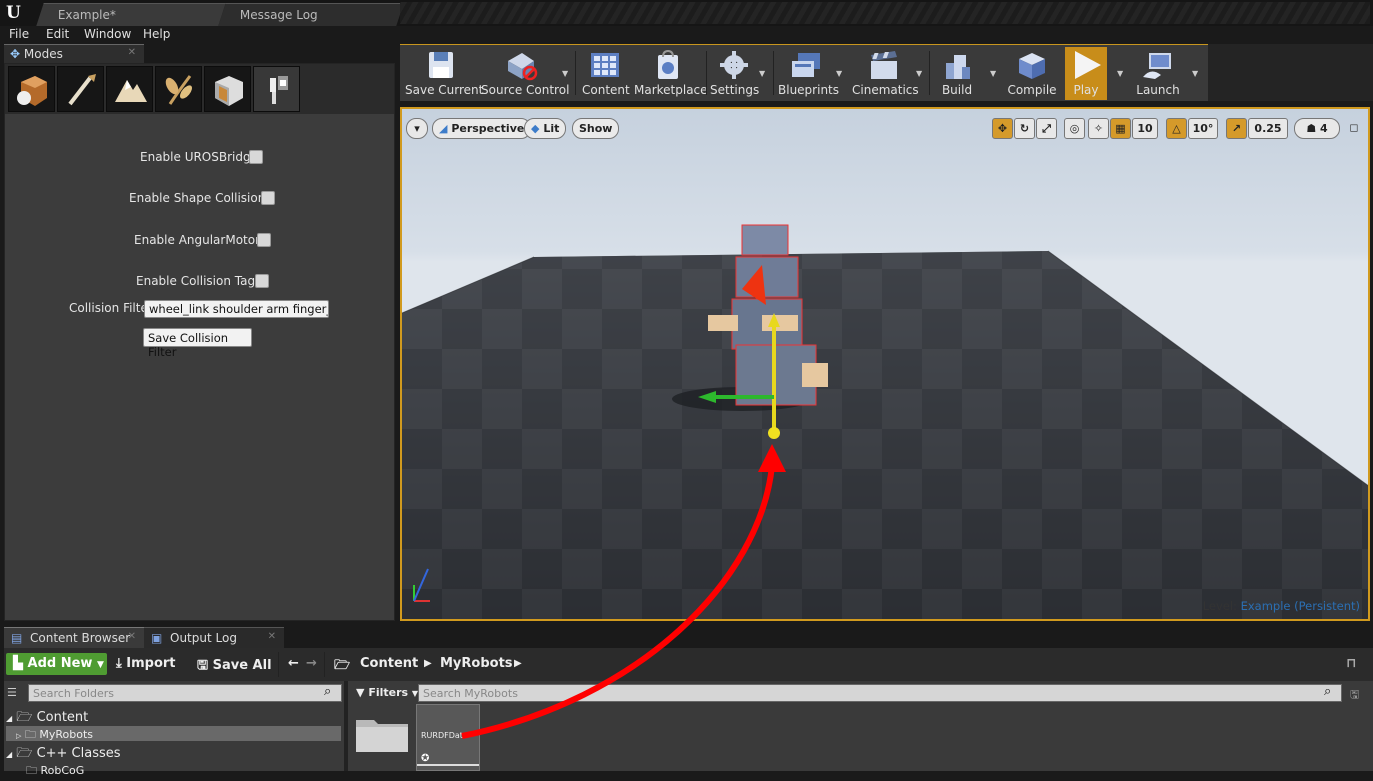  I want to click on import-button: ⤓ Import, so click(146, 663).